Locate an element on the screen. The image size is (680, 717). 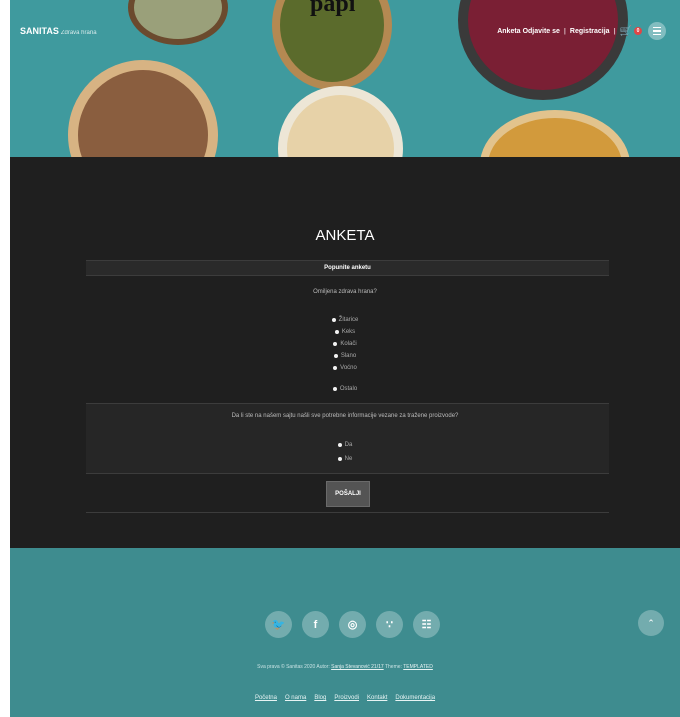
option-q1: Slano is located at coordinates (345, 356).